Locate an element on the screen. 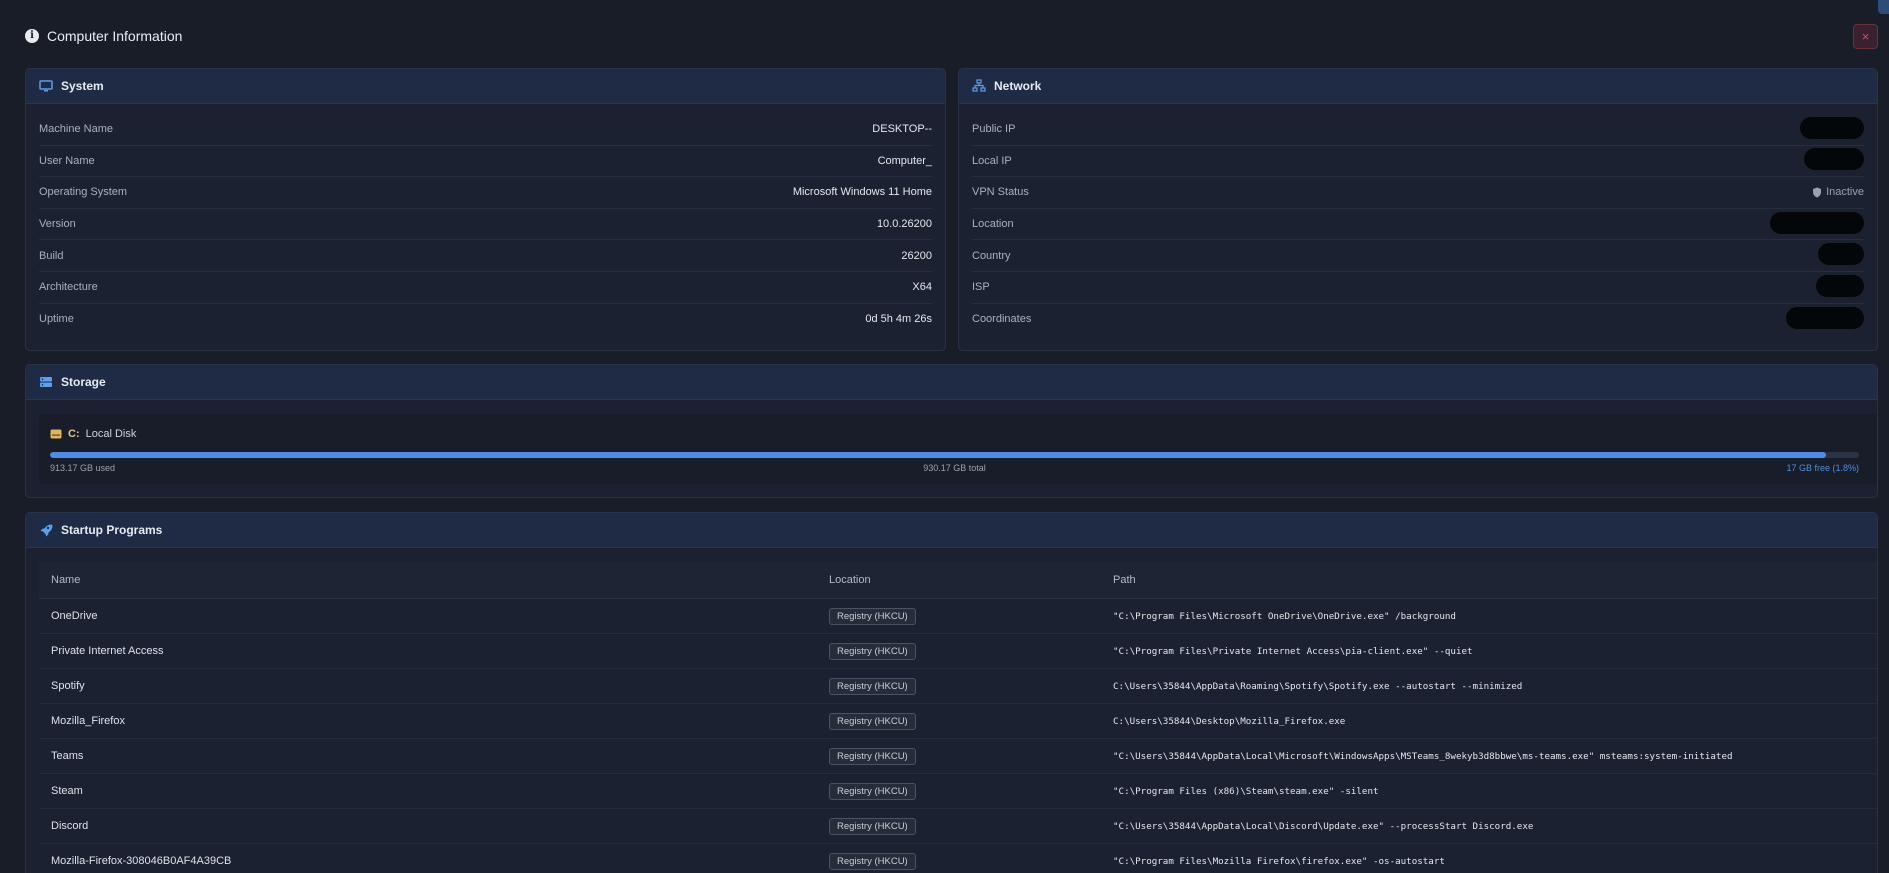  network-info-row: Local IP is located at coordinates (1418, 162).